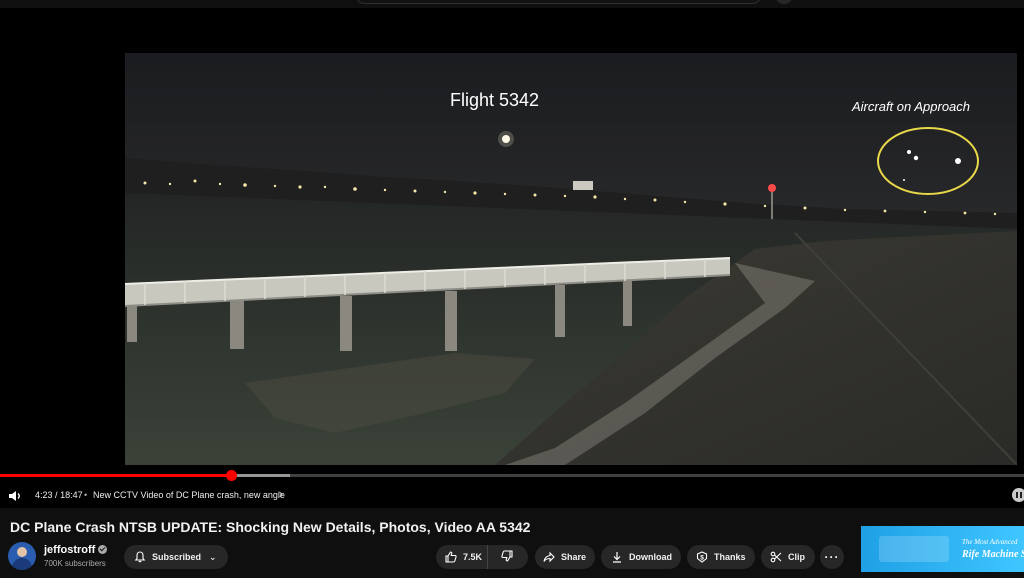 The image size is (1024, 578). I want to click on like-button: 7.5K, so click(462, 557).